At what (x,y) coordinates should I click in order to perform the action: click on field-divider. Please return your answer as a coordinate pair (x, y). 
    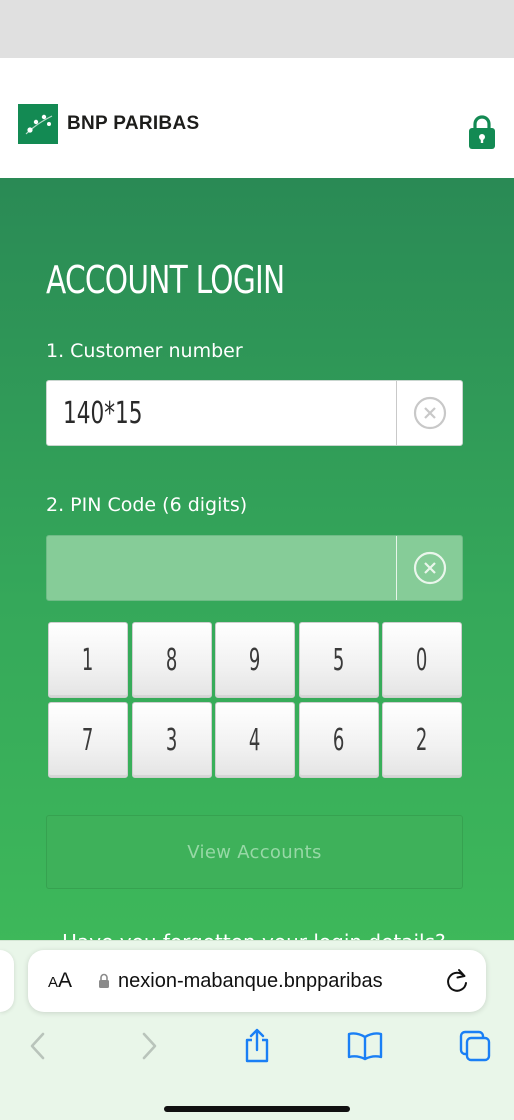
    Looking at the image, I should click on (396, 568).